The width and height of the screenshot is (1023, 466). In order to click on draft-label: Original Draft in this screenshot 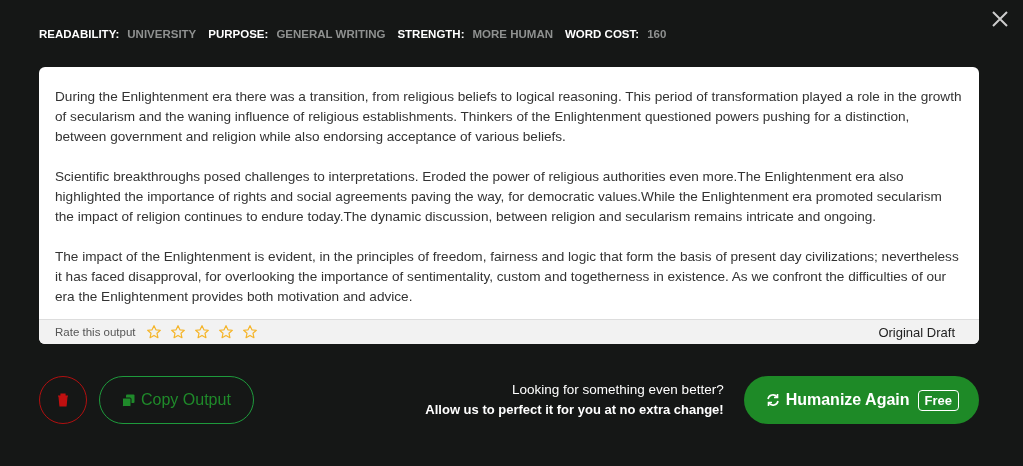, I will do `click(916, 332)`.